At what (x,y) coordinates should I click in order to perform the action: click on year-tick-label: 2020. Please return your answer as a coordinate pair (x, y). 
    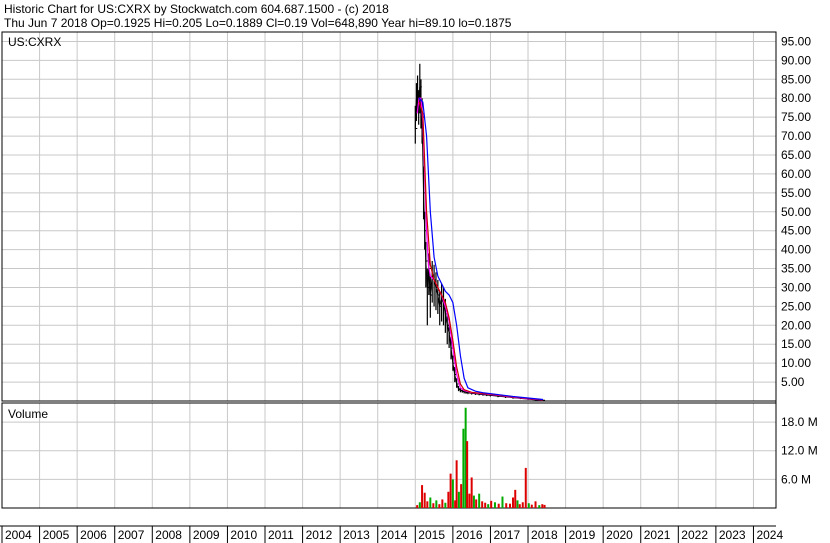
    Looking at the image, I should click on (619, 535).